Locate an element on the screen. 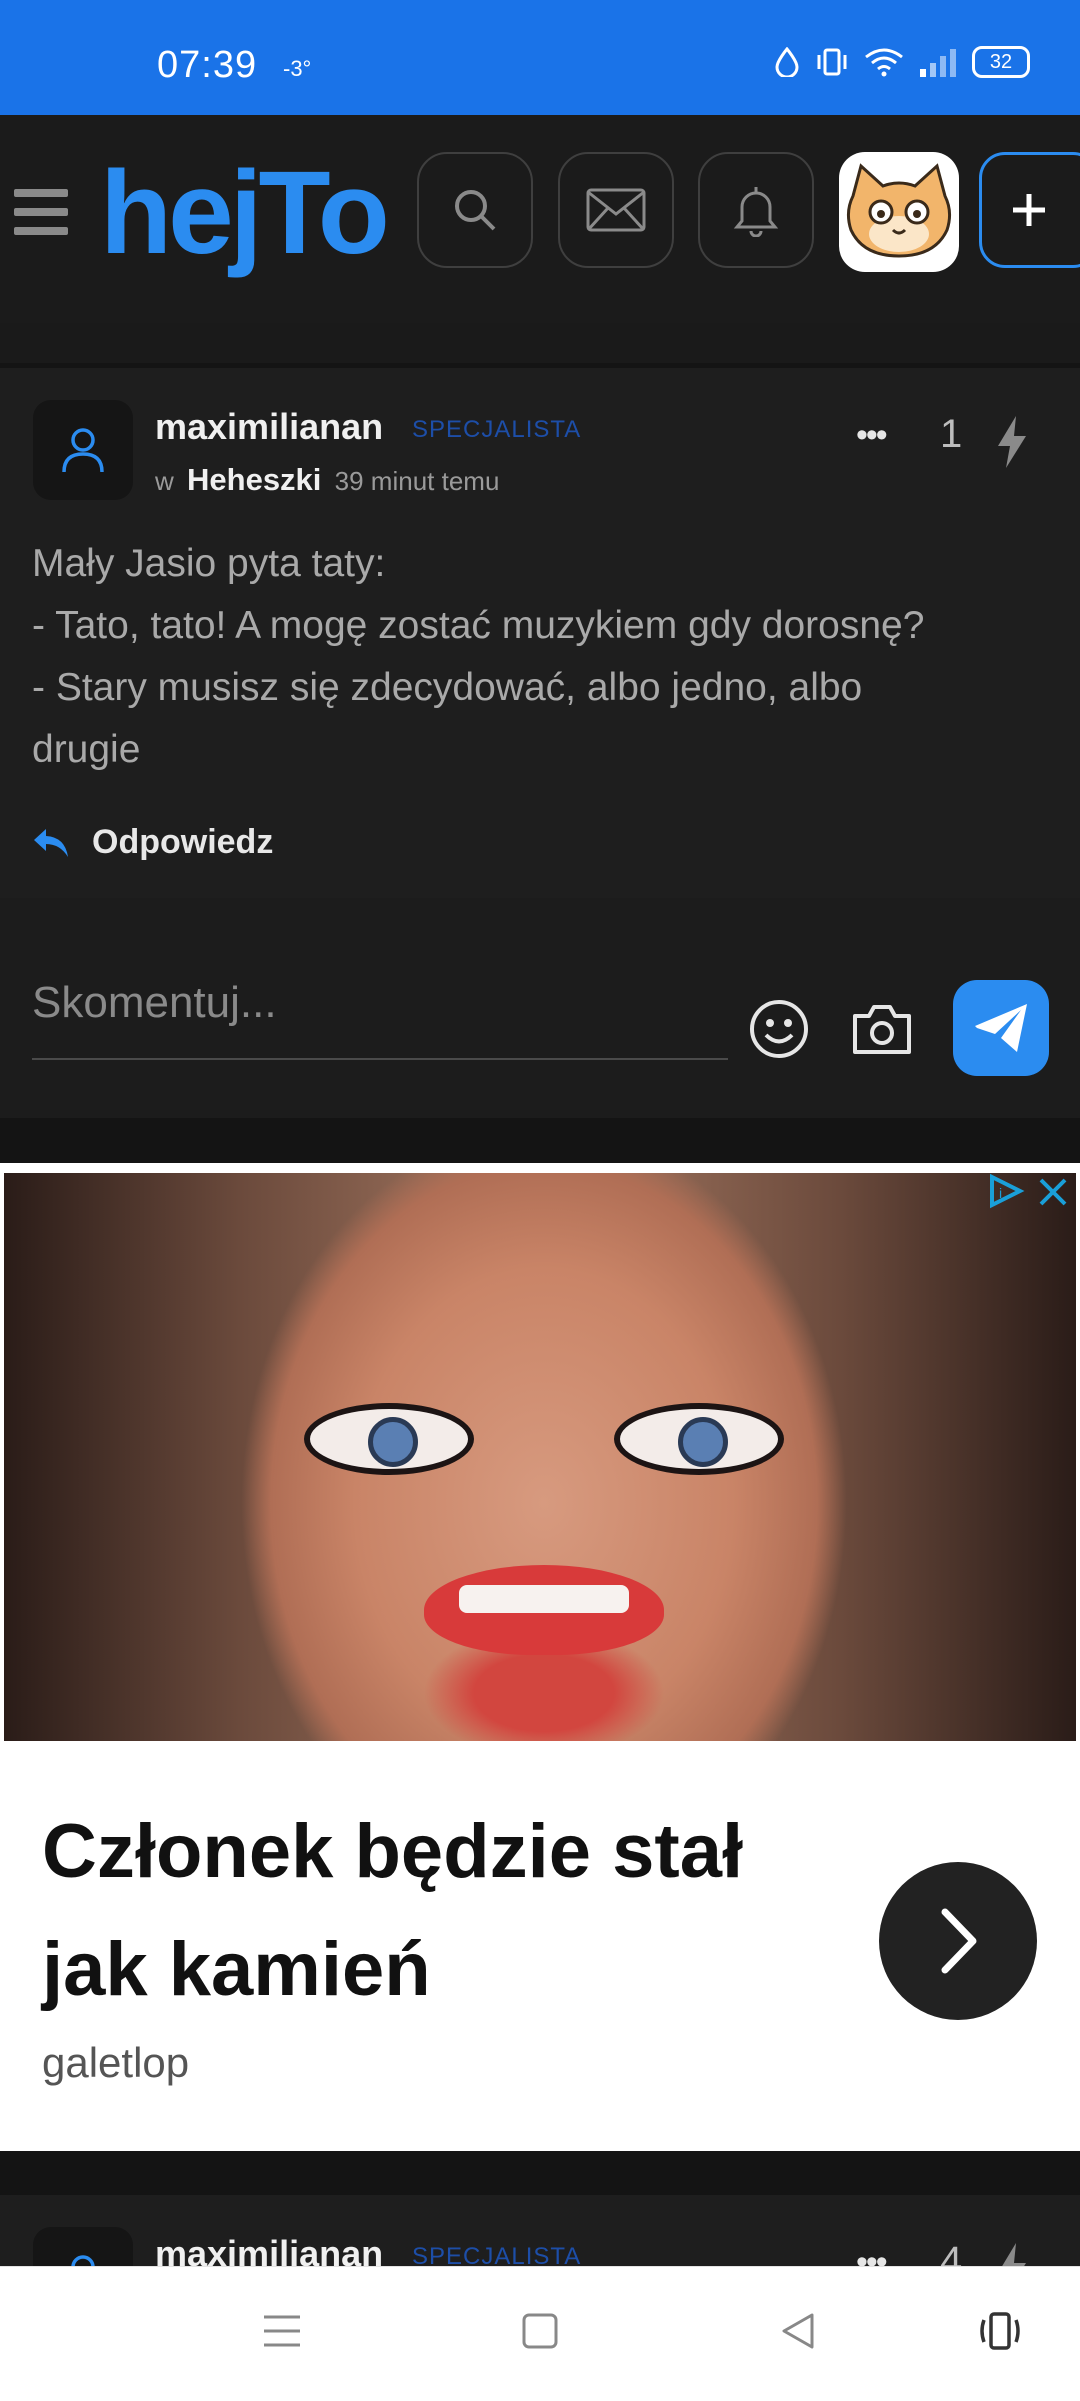  camera-icon is located at coordinates (882, 1029).